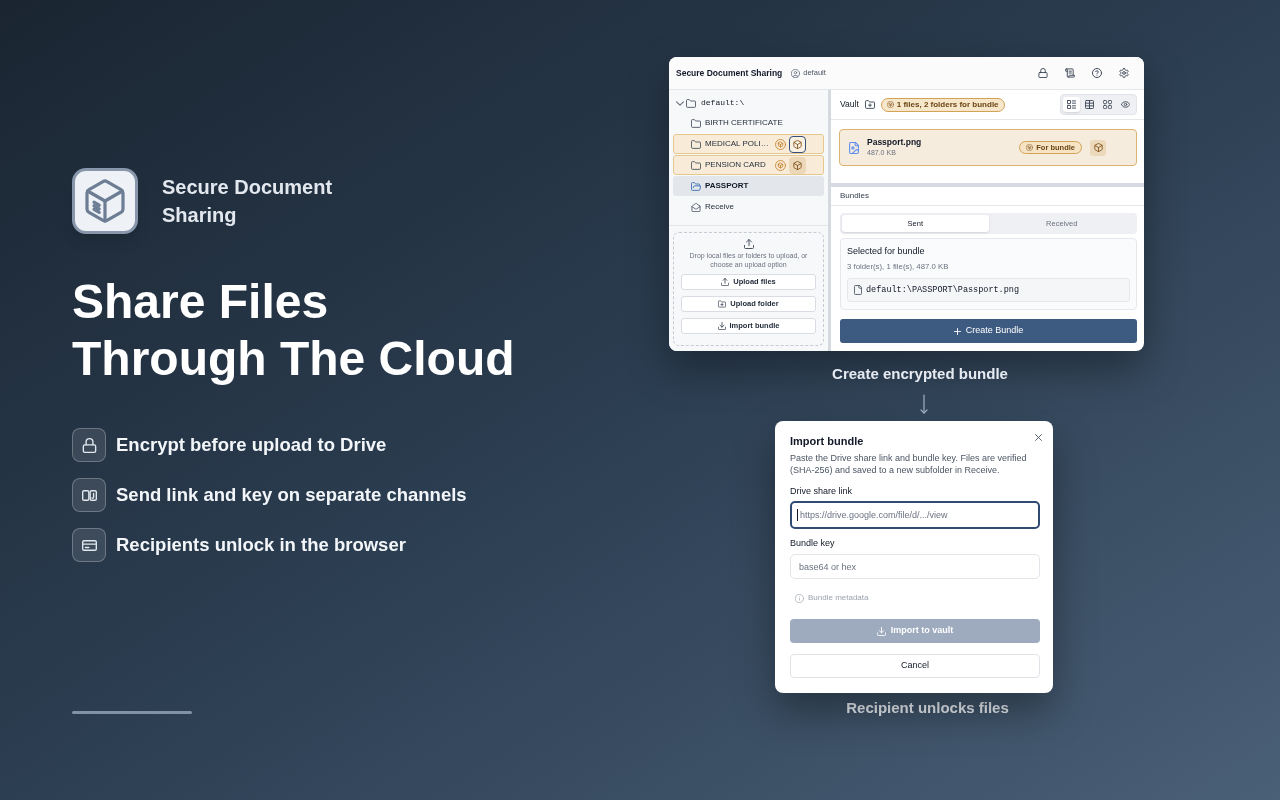 This screenshot has width=1280, height=800. I want to click on dialog-description: Paste the Drive share link and bundle key. Files are verified (SHA-256) and saved to a new subfolder in Receive., so click(909, 464).